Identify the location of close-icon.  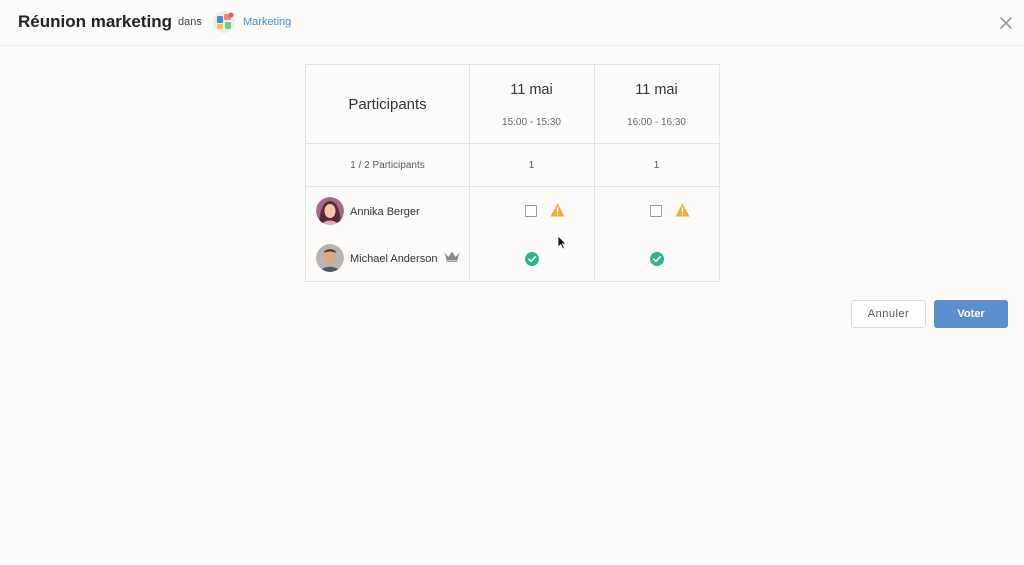
(1006, 23).